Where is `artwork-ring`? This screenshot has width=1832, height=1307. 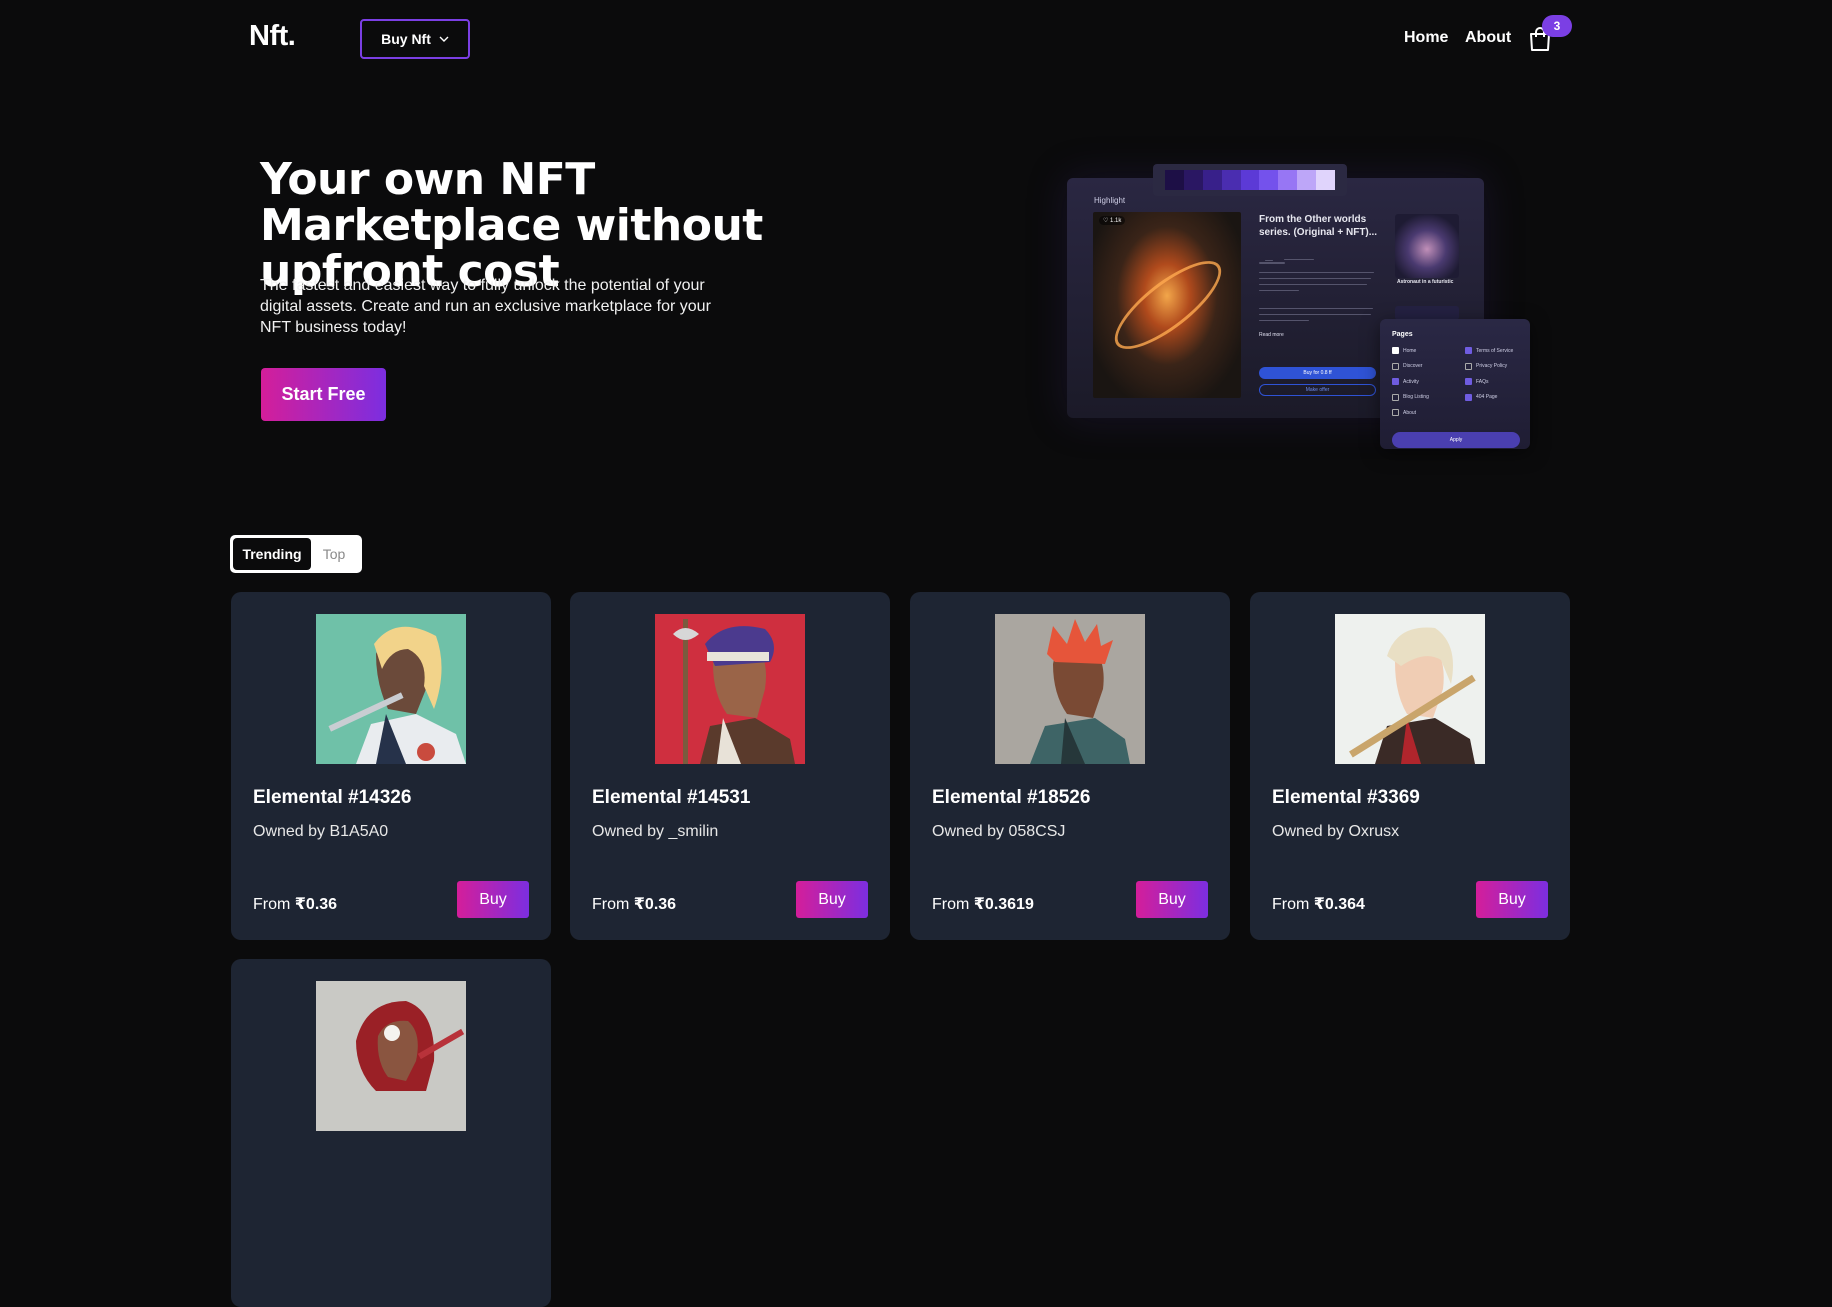
artwork-ring is located at coordinates (1168, 305).